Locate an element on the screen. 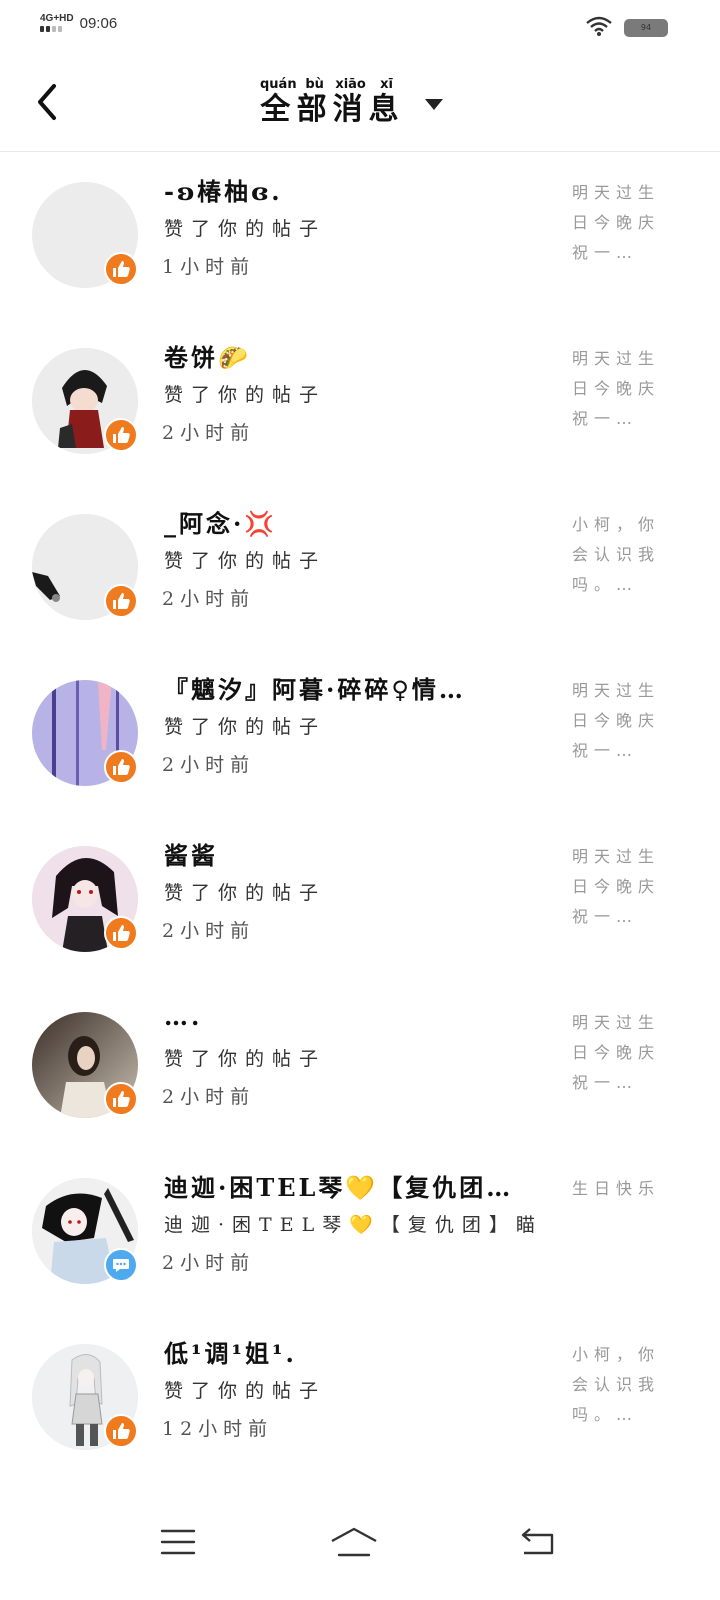 This screenshot has width=720, height=1600. system-nav-bar is located at coordinates (360, 1545).